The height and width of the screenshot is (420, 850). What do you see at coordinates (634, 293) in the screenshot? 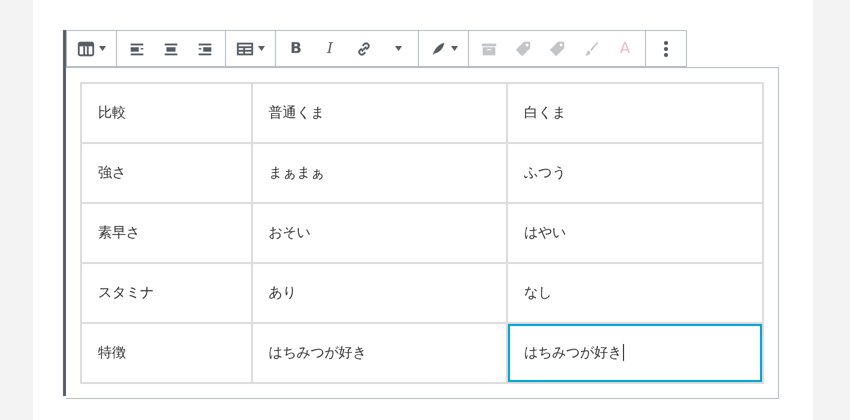
I see `table-cell: なし` at bounding box center [634, 293].